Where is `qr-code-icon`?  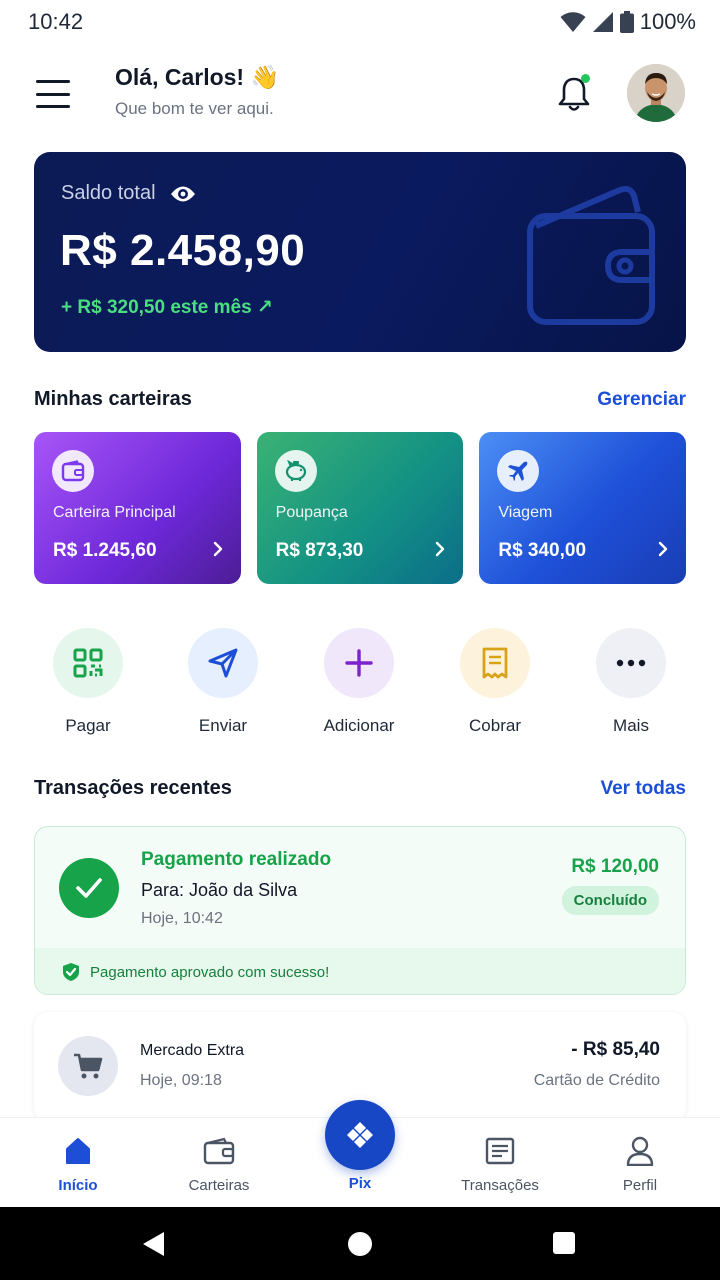
qr-code-icon is located at coordinates (88, 663).